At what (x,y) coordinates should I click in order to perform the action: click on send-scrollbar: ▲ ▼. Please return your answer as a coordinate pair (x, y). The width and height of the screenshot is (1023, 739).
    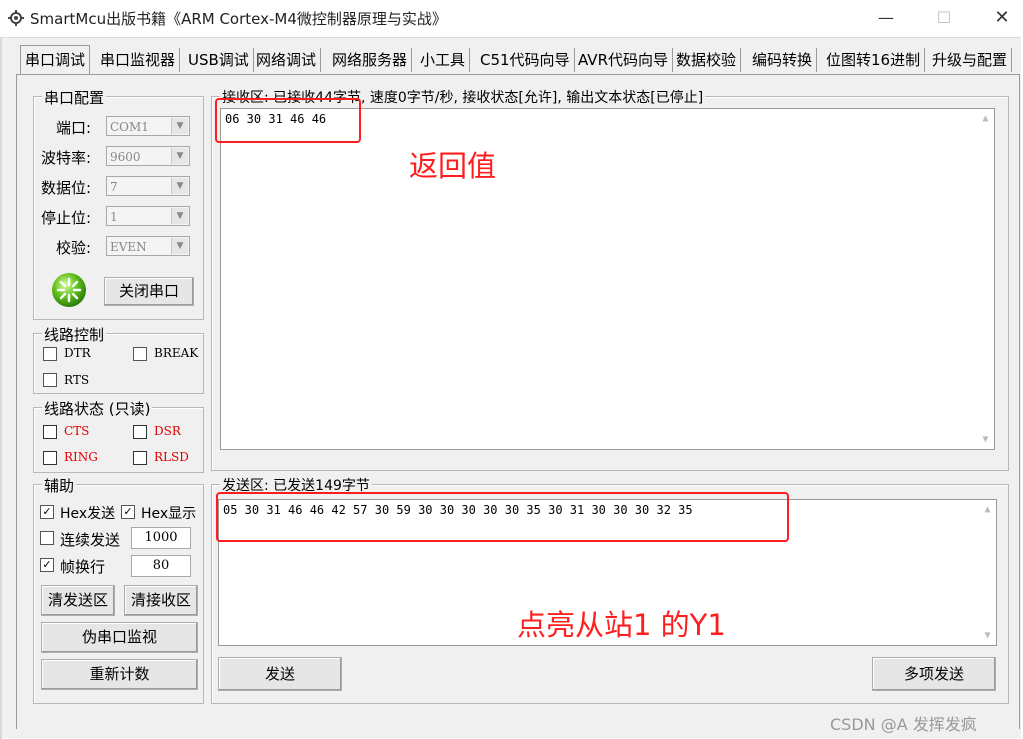
    Looking at the image, I should click on (987, 572).